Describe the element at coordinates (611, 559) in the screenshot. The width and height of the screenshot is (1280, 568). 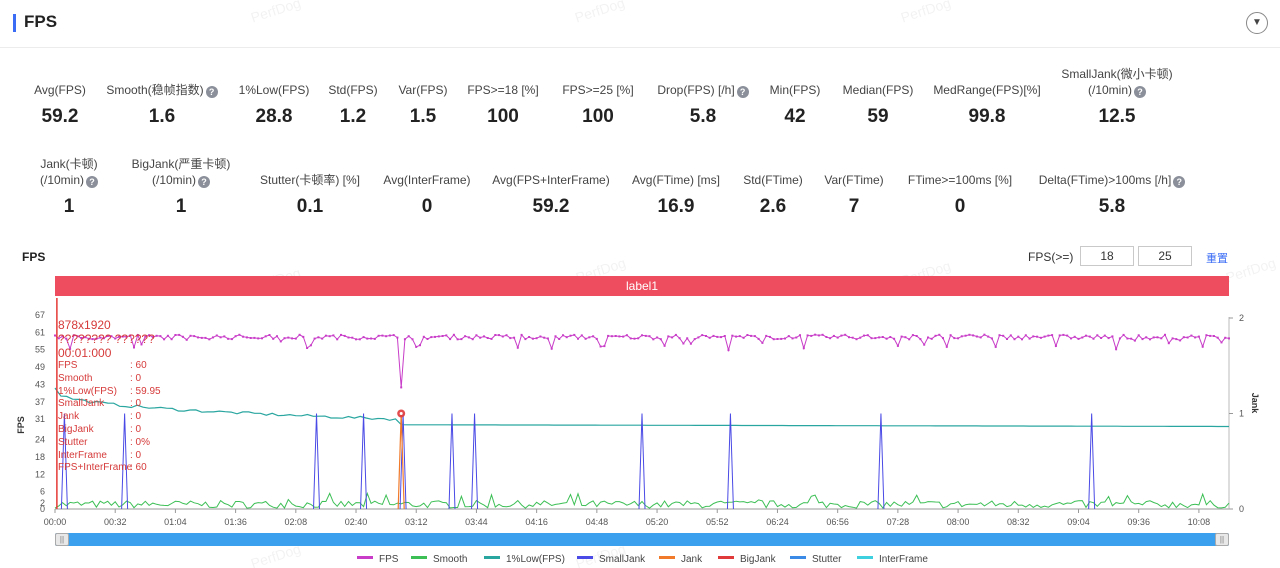
I see `legend-item-smalljank: SmallJank` at that location.